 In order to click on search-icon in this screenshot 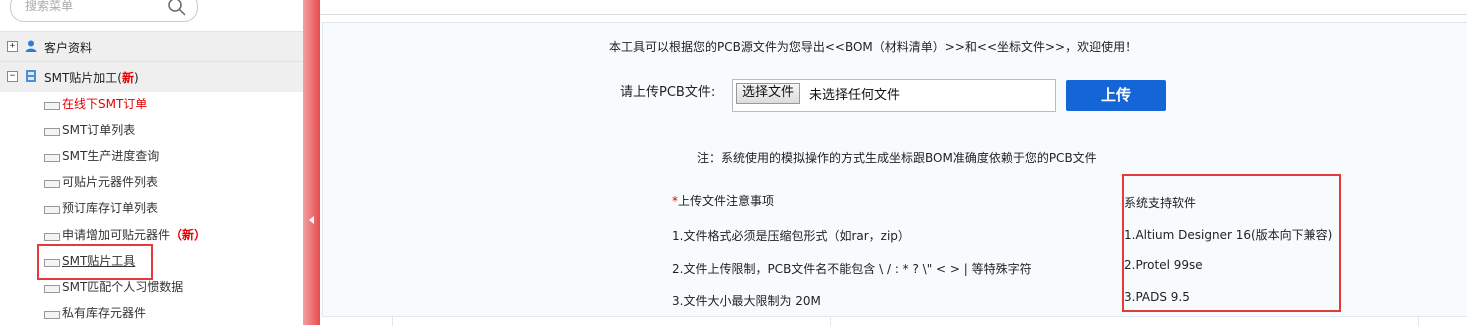, I will do `click(177, 8)`.